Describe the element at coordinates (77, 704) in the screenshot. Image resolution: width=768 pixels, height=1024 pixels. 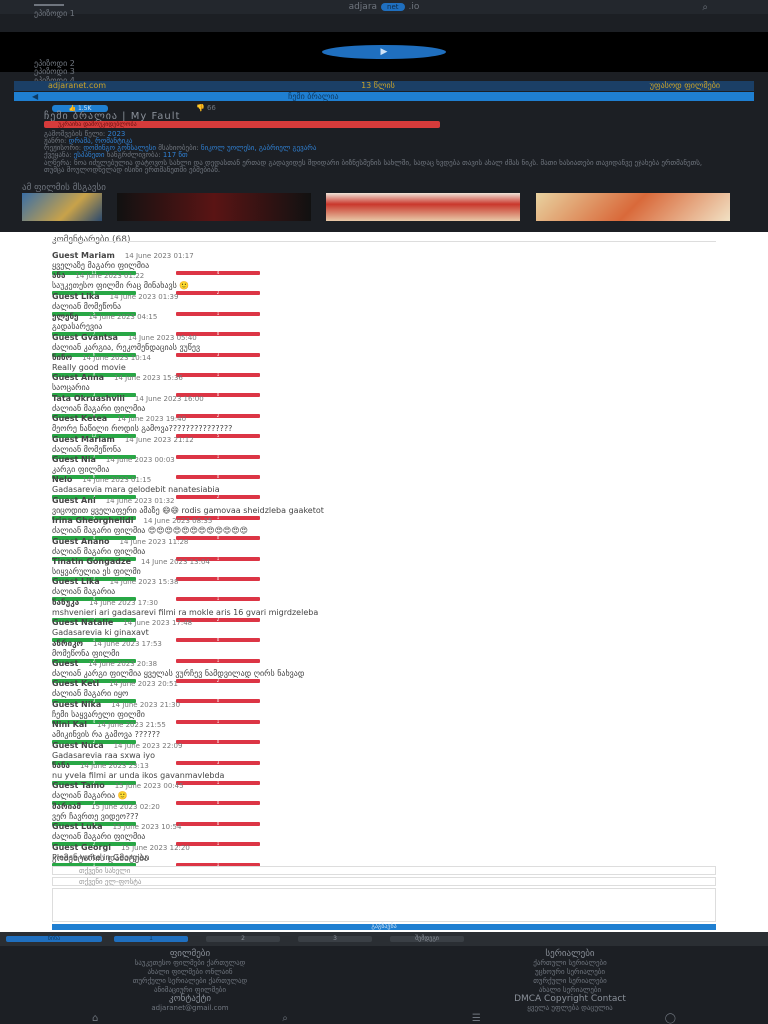
I see `comment-author: Guest Nika` at that location.